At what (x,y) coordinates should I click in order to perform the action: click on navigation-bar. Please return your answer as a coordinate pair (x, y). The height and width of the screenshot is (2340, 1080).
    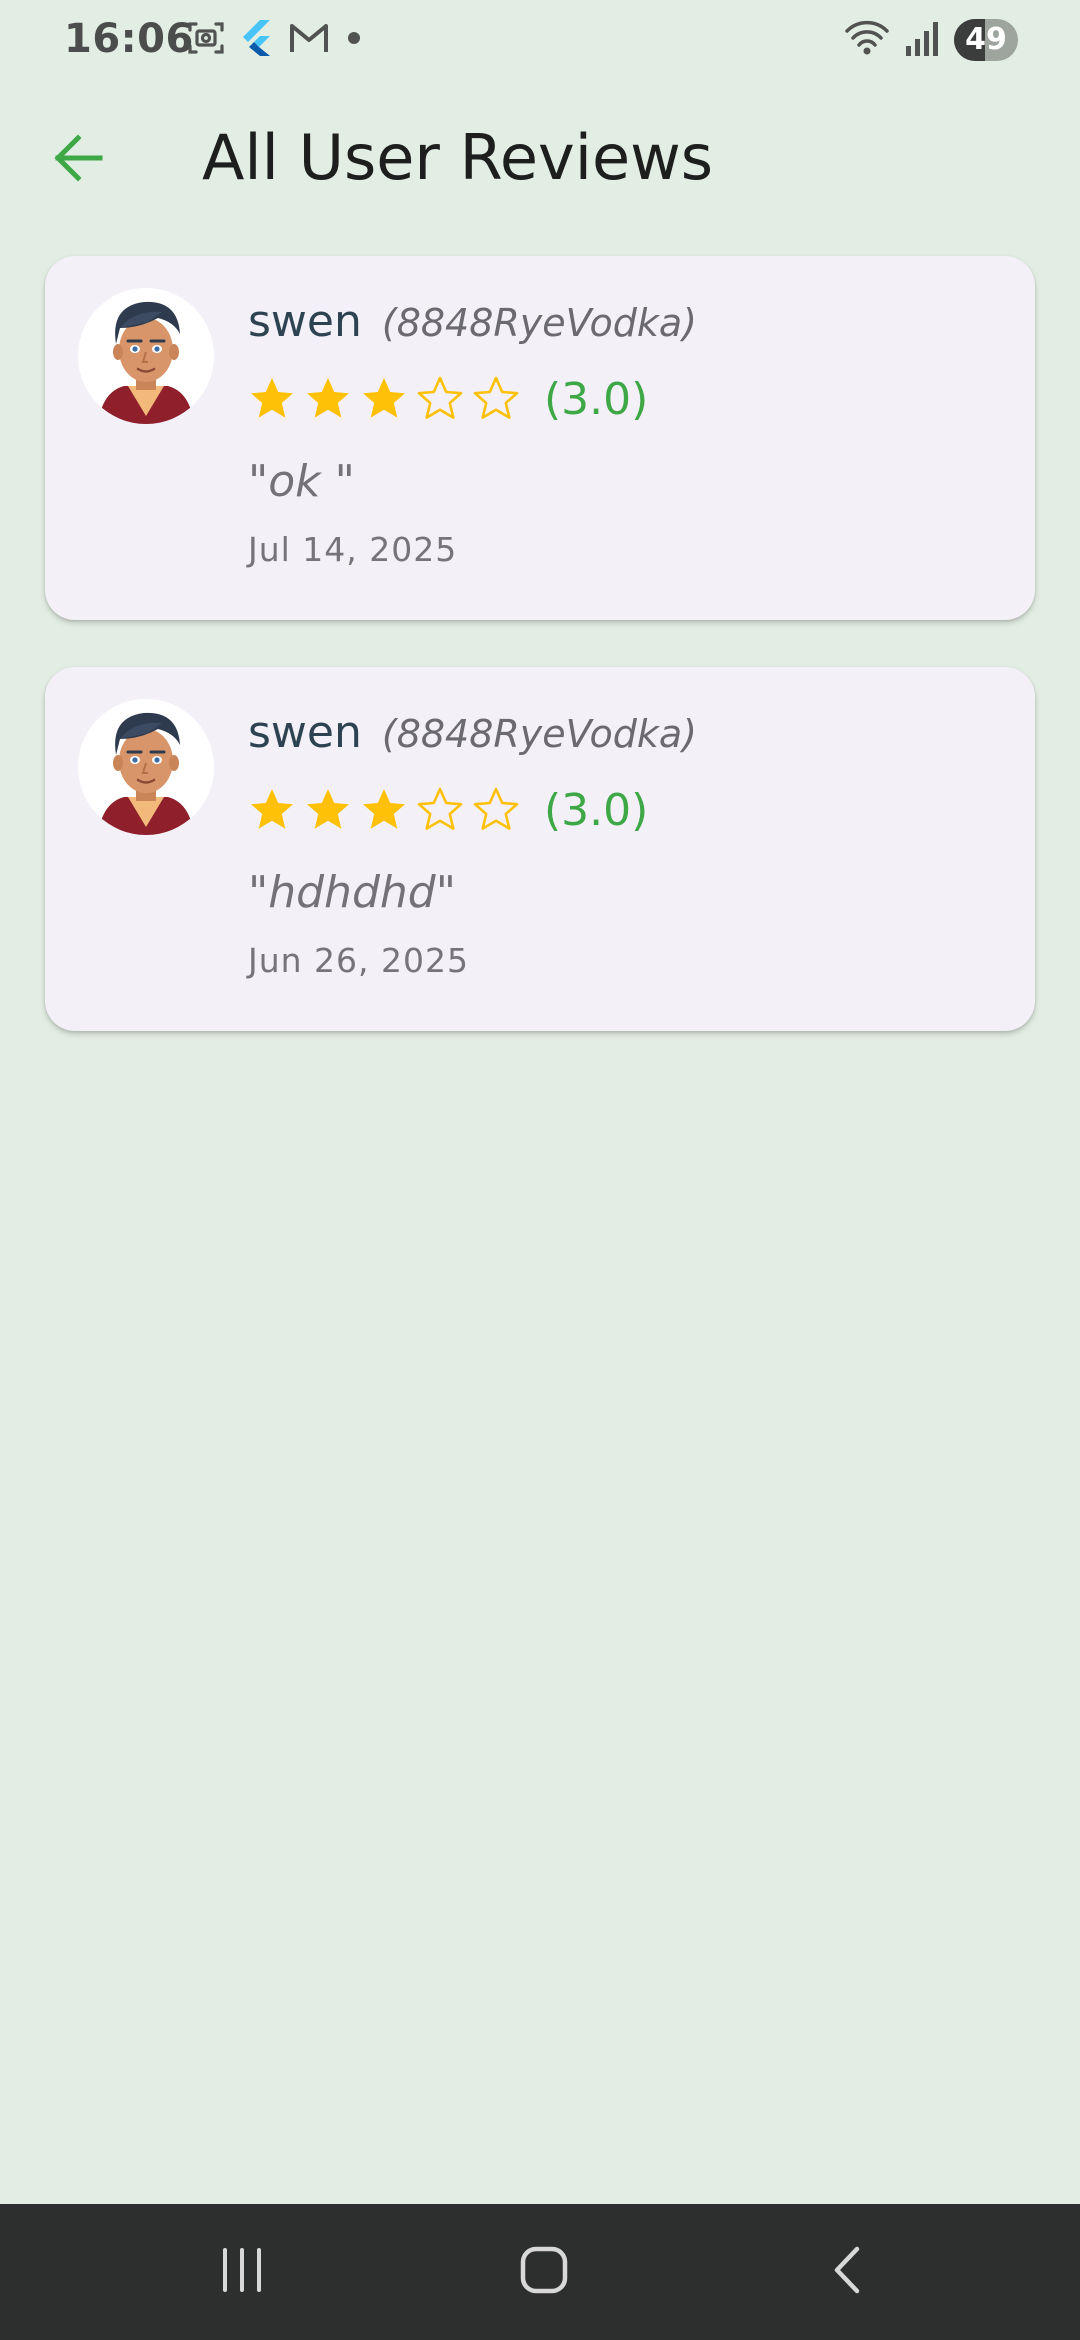
    Looking at the image, I should click on (540, 2272).